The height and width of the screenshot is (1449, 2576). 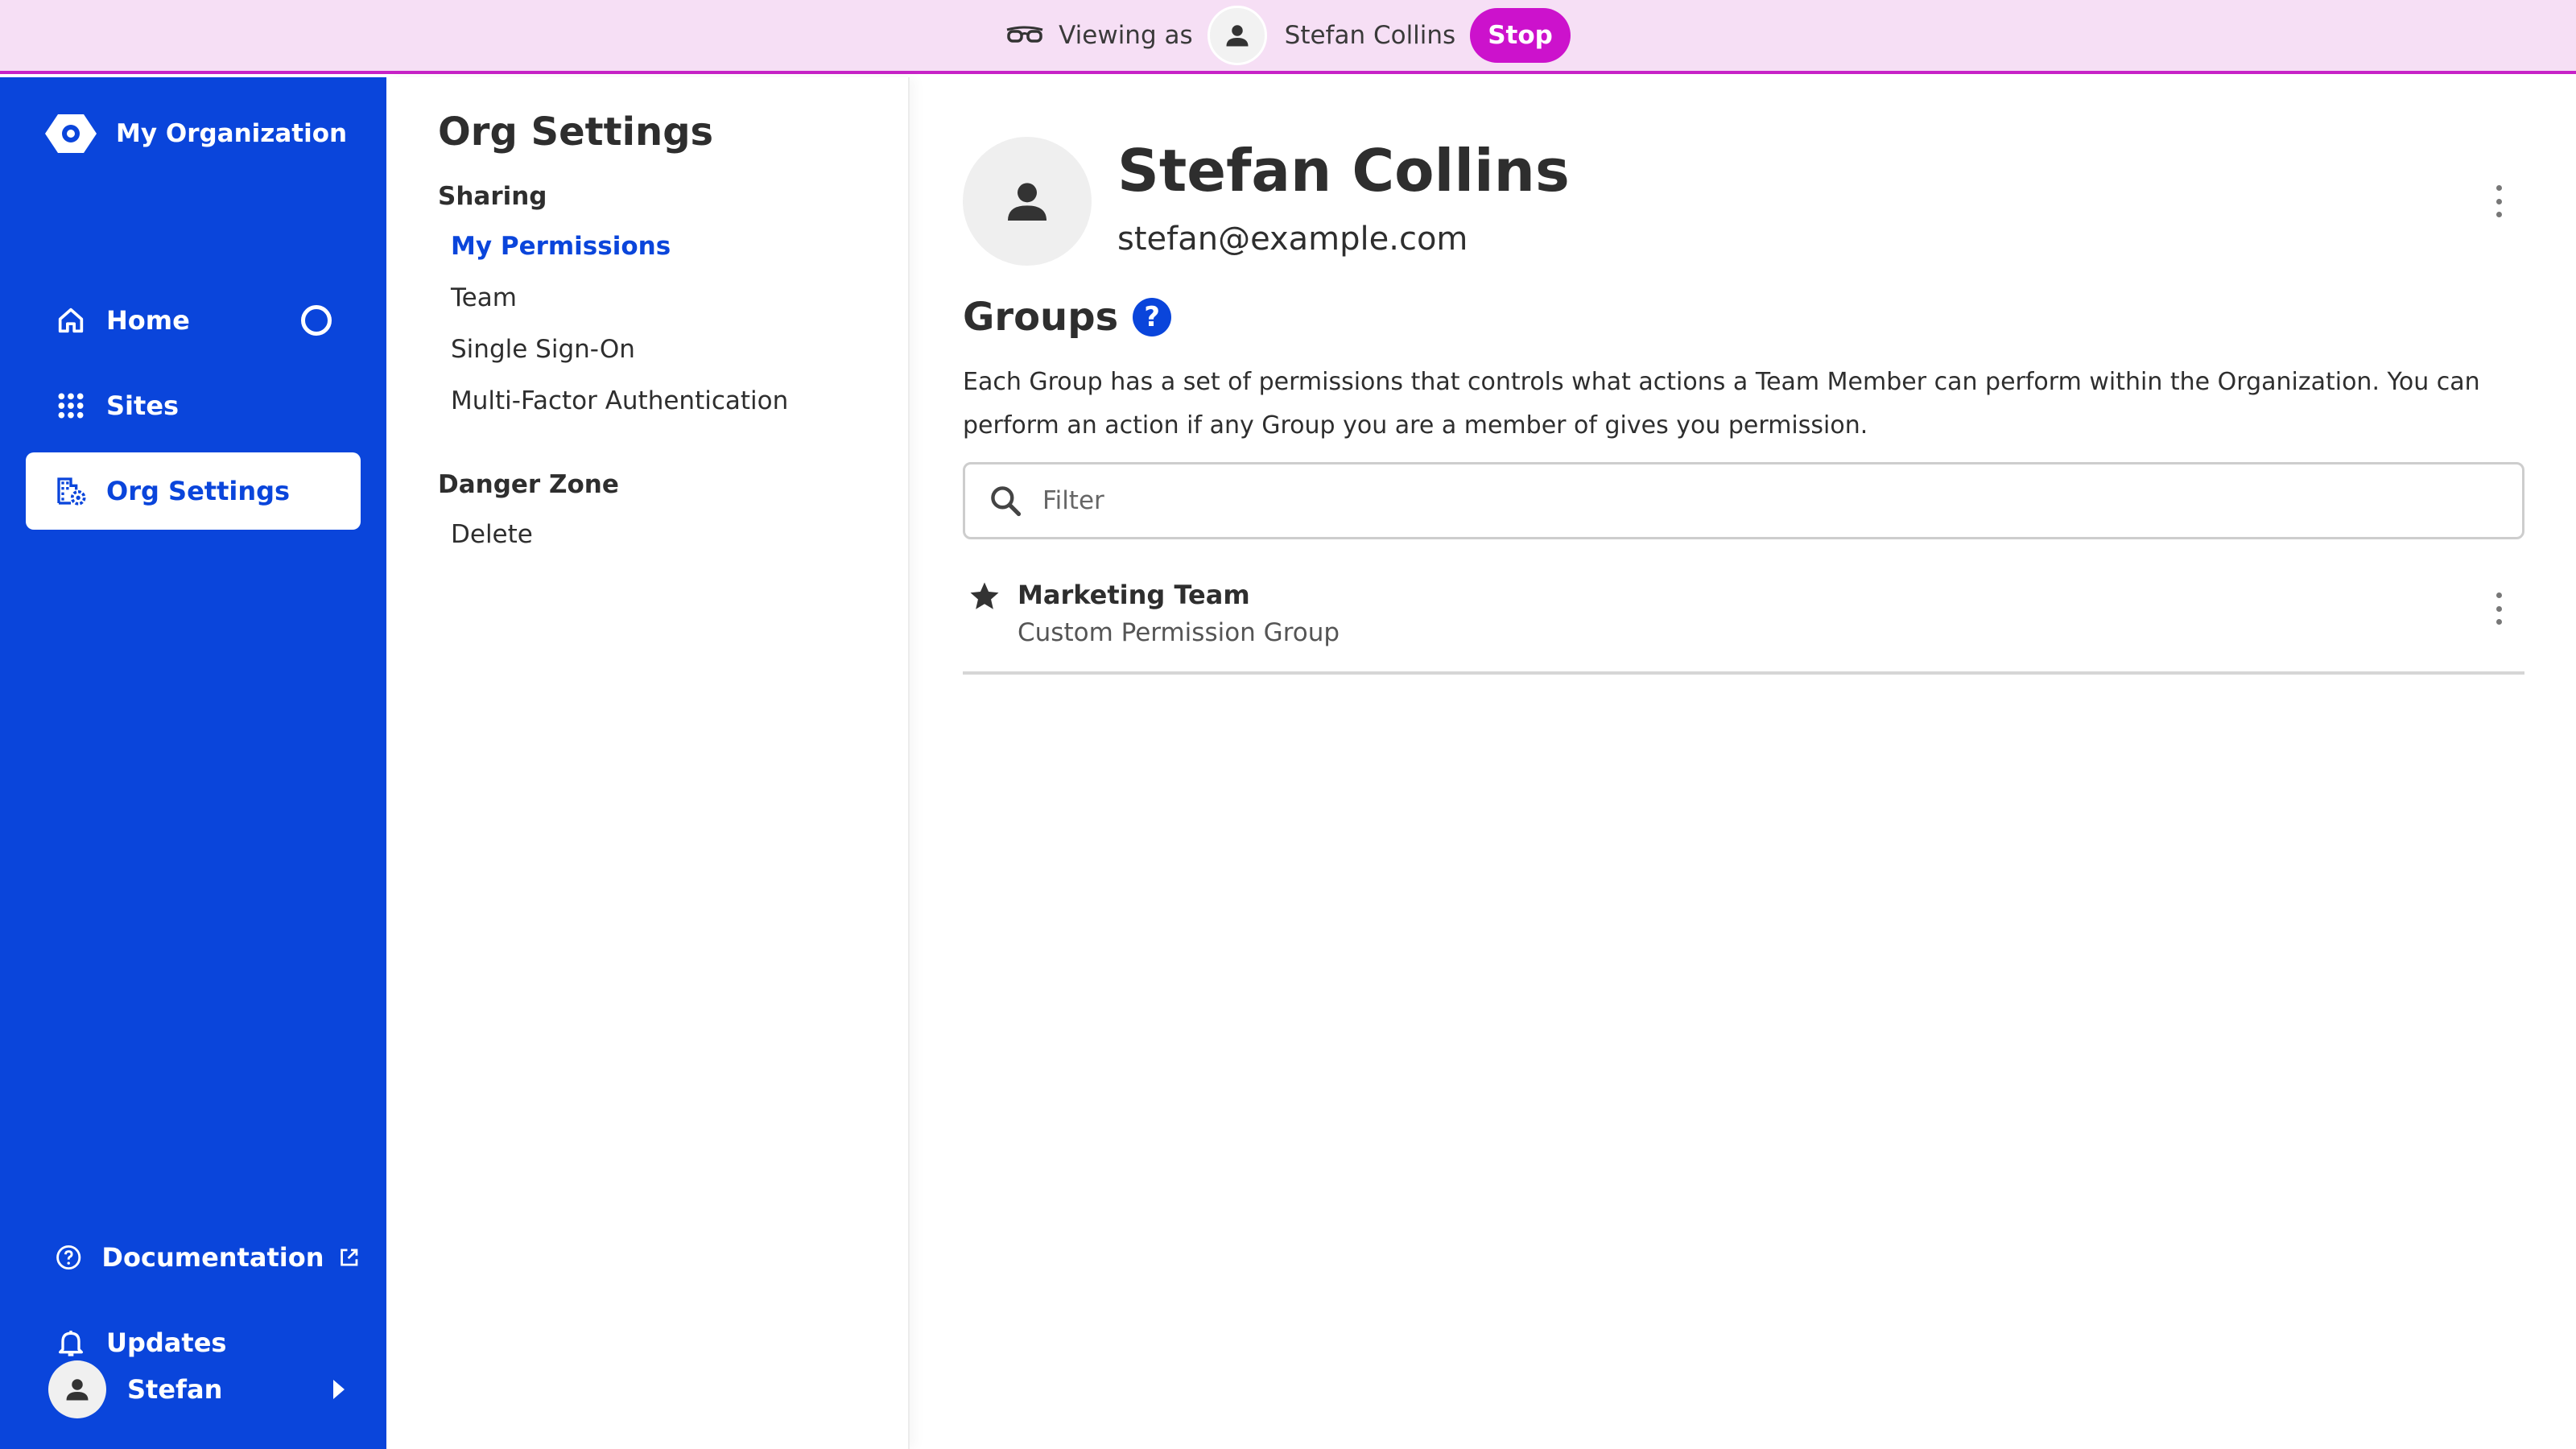 I want to click on nav-updates-label: Updates, so click(x=166, y=1342).